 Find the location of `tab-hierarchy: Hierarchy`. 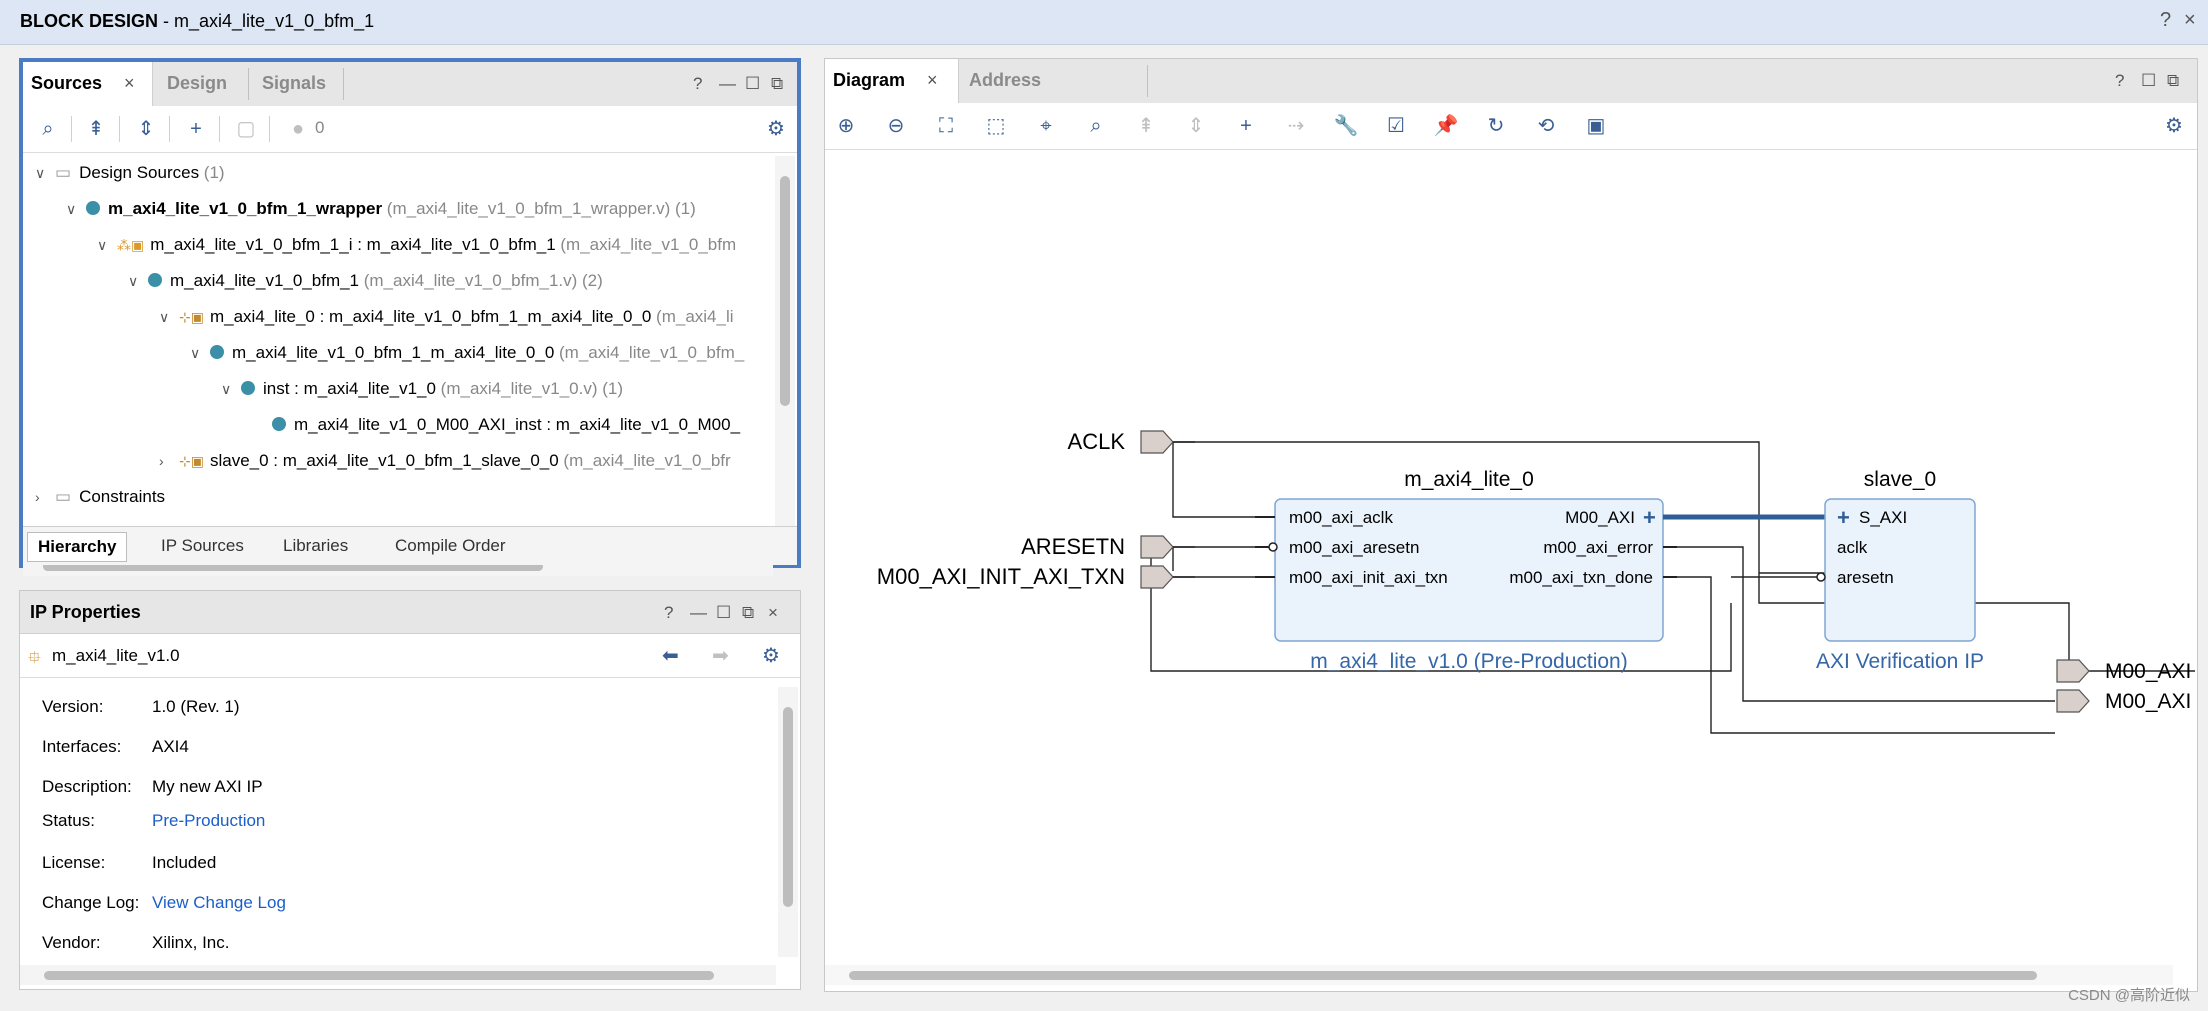

tab-hierarchy: Hierarchy is located at coordinates (77, 547).